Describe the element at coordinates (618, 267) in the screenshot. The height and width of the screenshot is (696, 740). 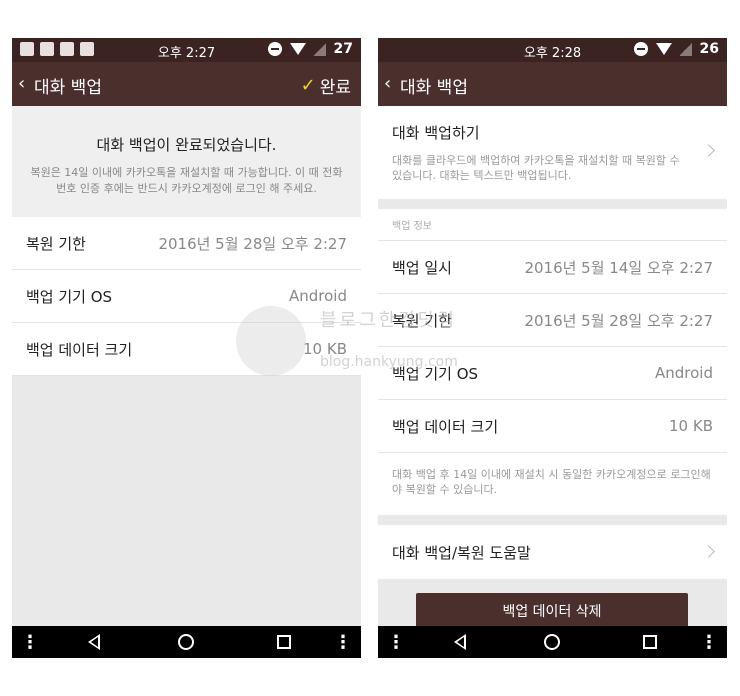
I see `info-value: 2016년 5월 14일 오후 2:27` at that location.